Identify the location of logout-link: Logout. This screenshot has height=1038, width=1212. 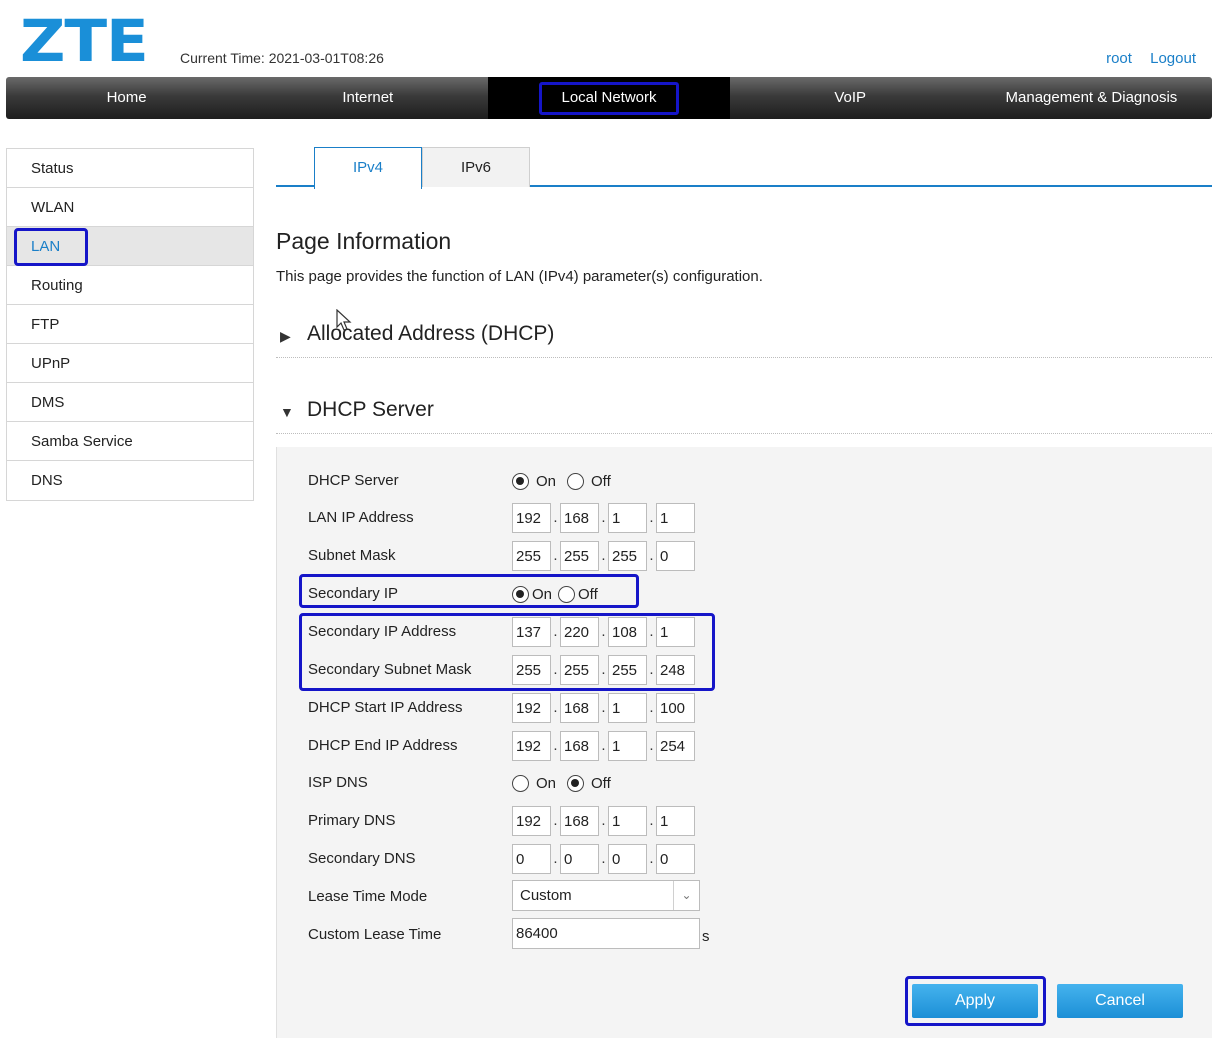
(1173, 58).